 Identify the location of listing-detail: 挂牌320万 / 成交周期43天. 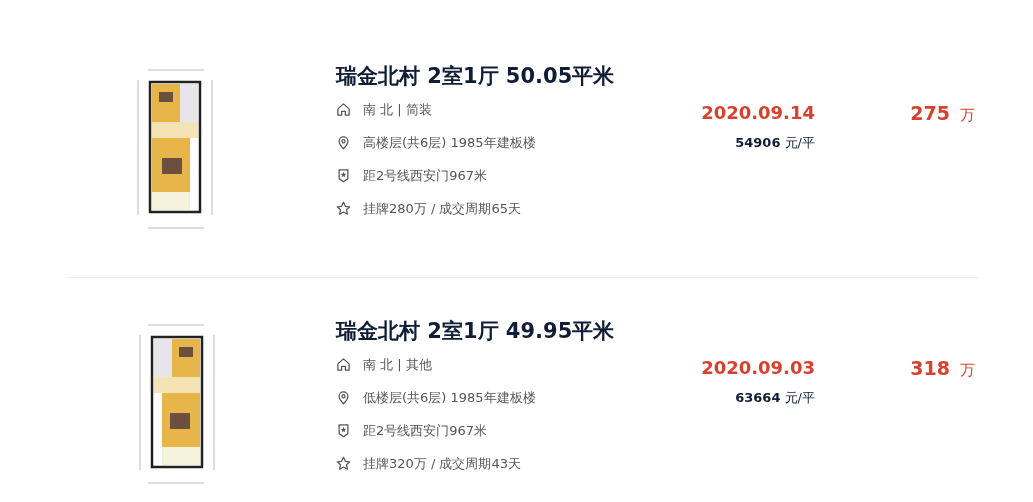
(442, 463).